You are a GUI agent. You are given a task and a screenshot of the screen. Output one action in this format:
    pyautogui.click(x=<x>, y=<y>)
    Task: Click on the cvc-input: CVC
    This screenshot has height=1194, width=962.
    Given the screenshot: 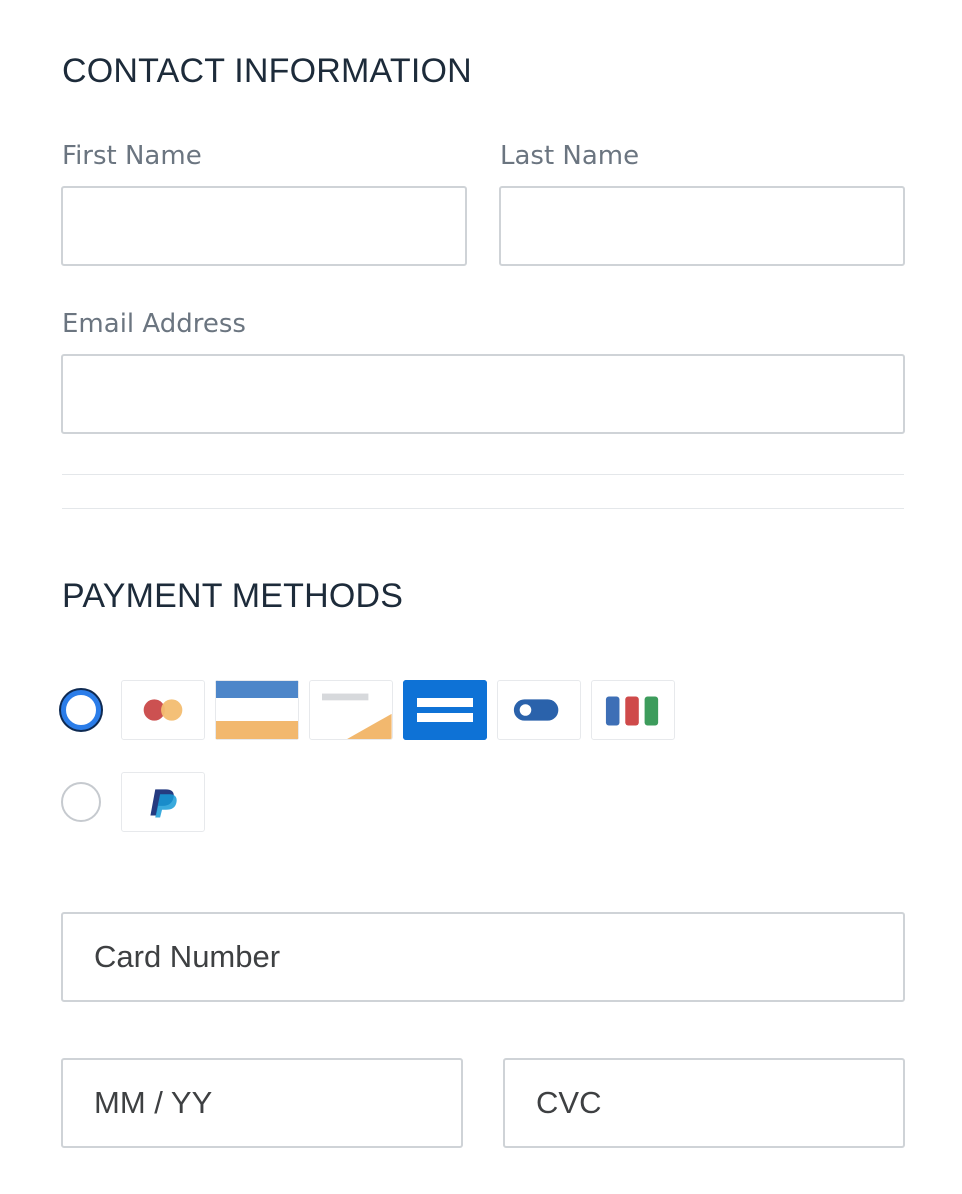 What is the action you would take?
    pyautogui.click(x=704, y=1103)
    